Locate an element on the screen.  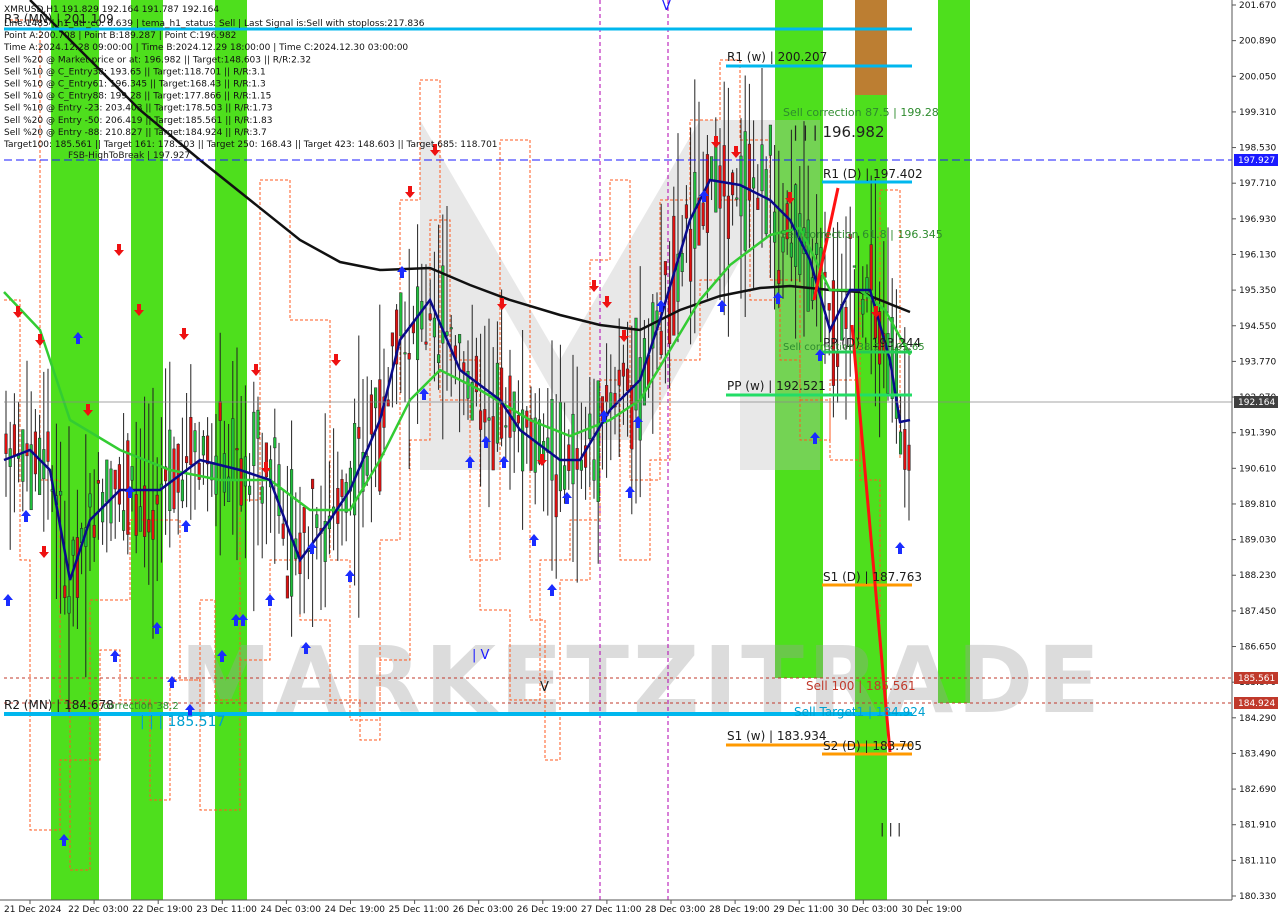
y-tick-label: 188.230 is located at coordinates (1257, 576).